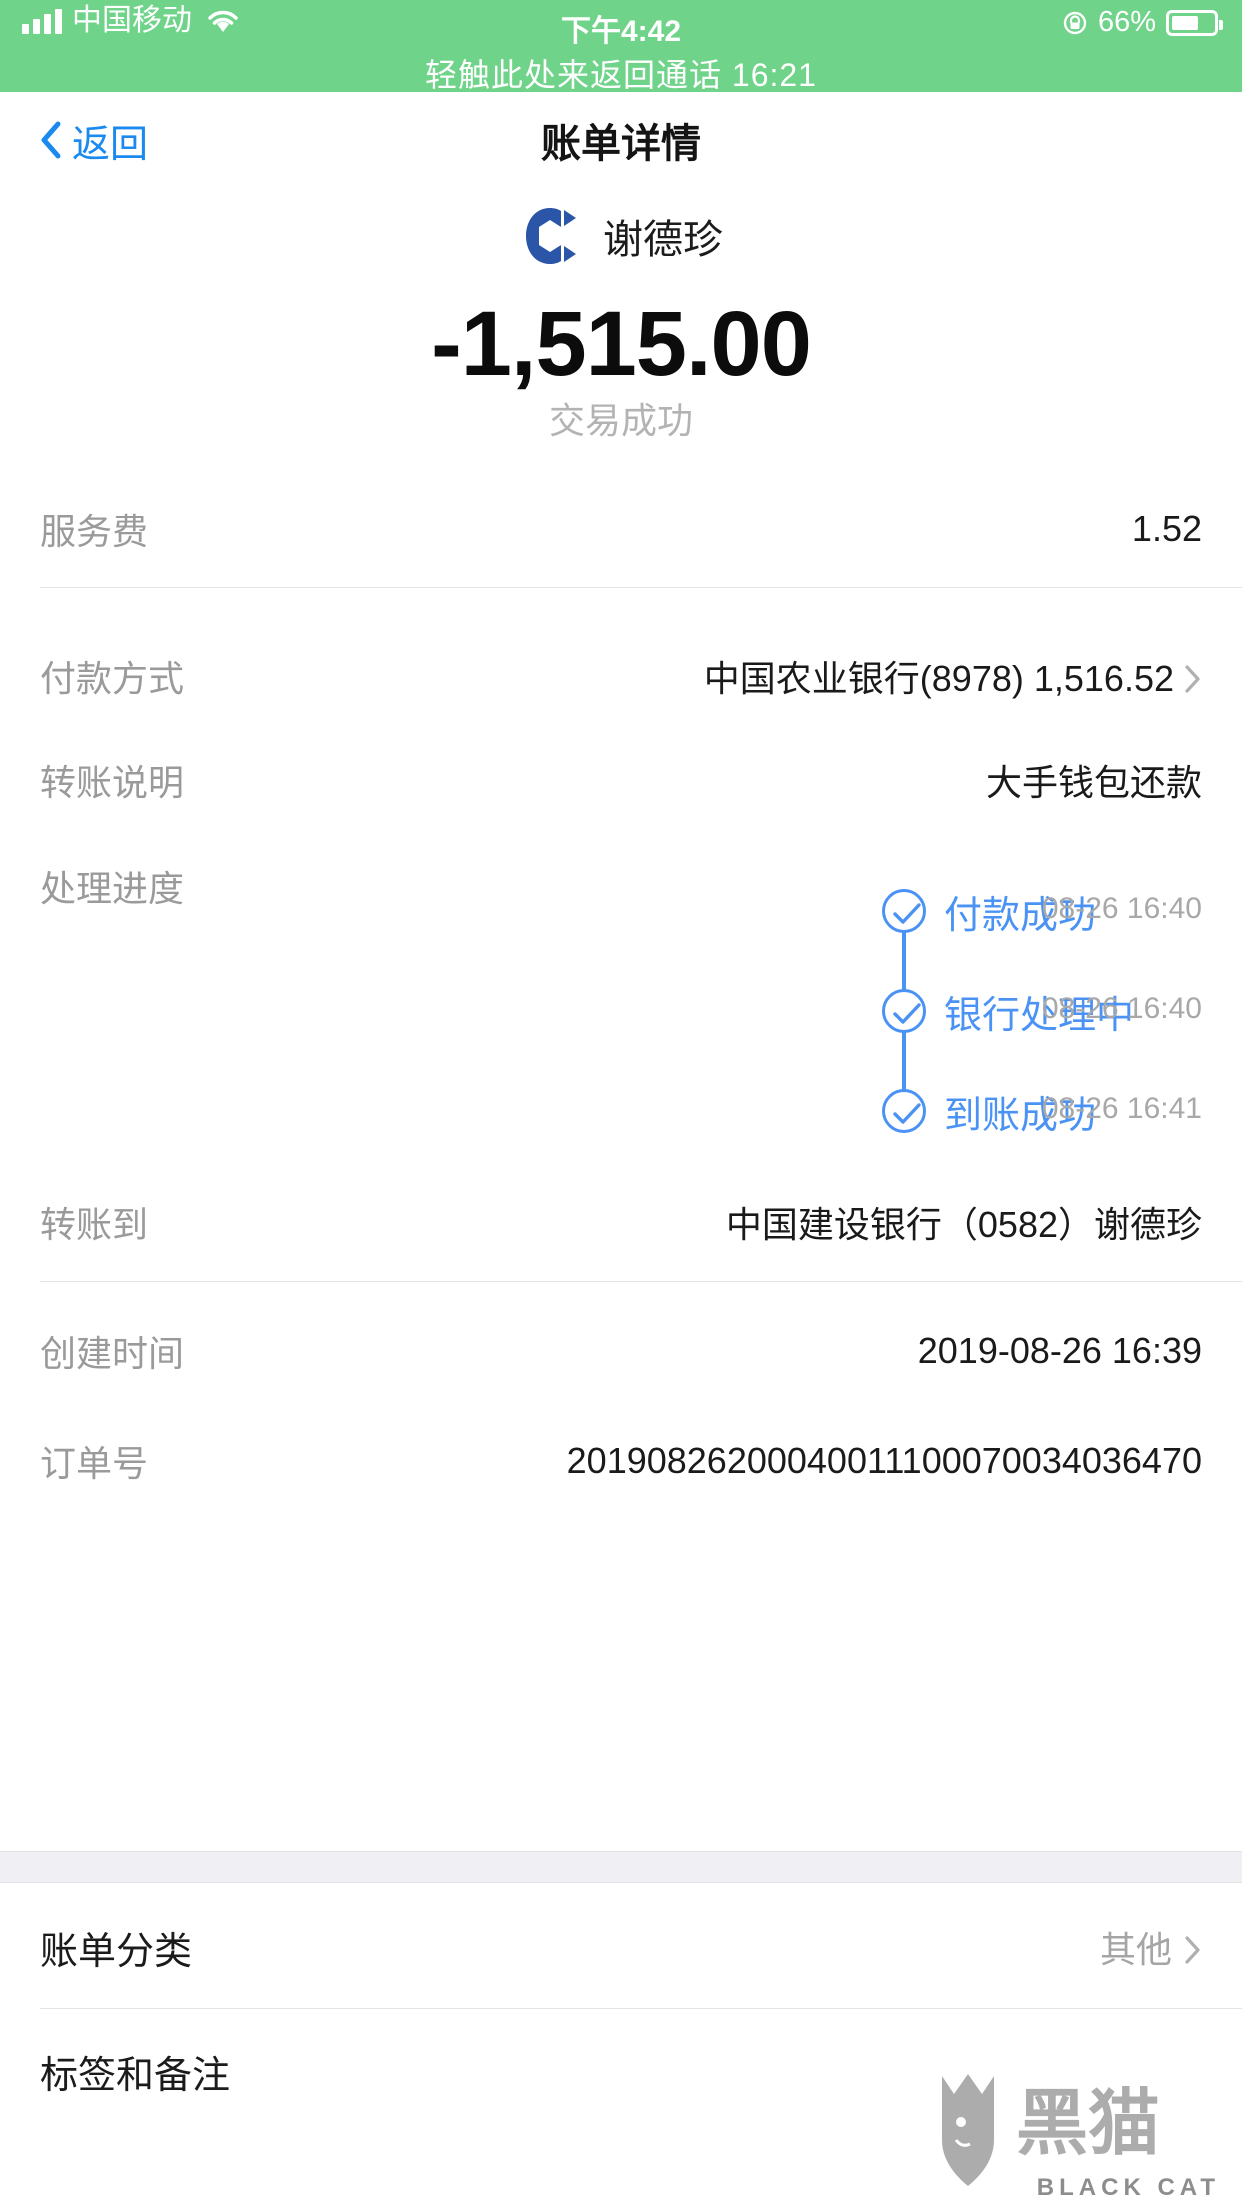  What do you see at coordinates (621, 780) in the screenshot?
I see `row-transfer-note: 转账说明 大手钱包还款` at bounding box center [621, 780].